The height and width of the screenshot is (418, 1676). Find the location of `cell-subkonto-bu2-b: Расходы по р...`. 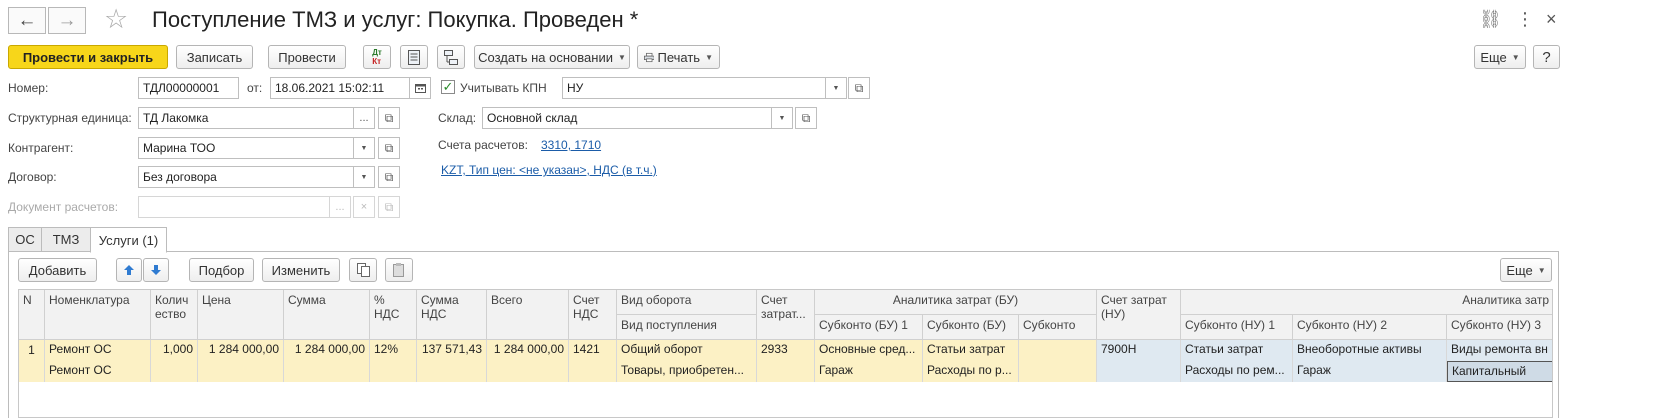

cell-subkonto-bu2-b: Расходы по р... is located at coordinates (971, 371).